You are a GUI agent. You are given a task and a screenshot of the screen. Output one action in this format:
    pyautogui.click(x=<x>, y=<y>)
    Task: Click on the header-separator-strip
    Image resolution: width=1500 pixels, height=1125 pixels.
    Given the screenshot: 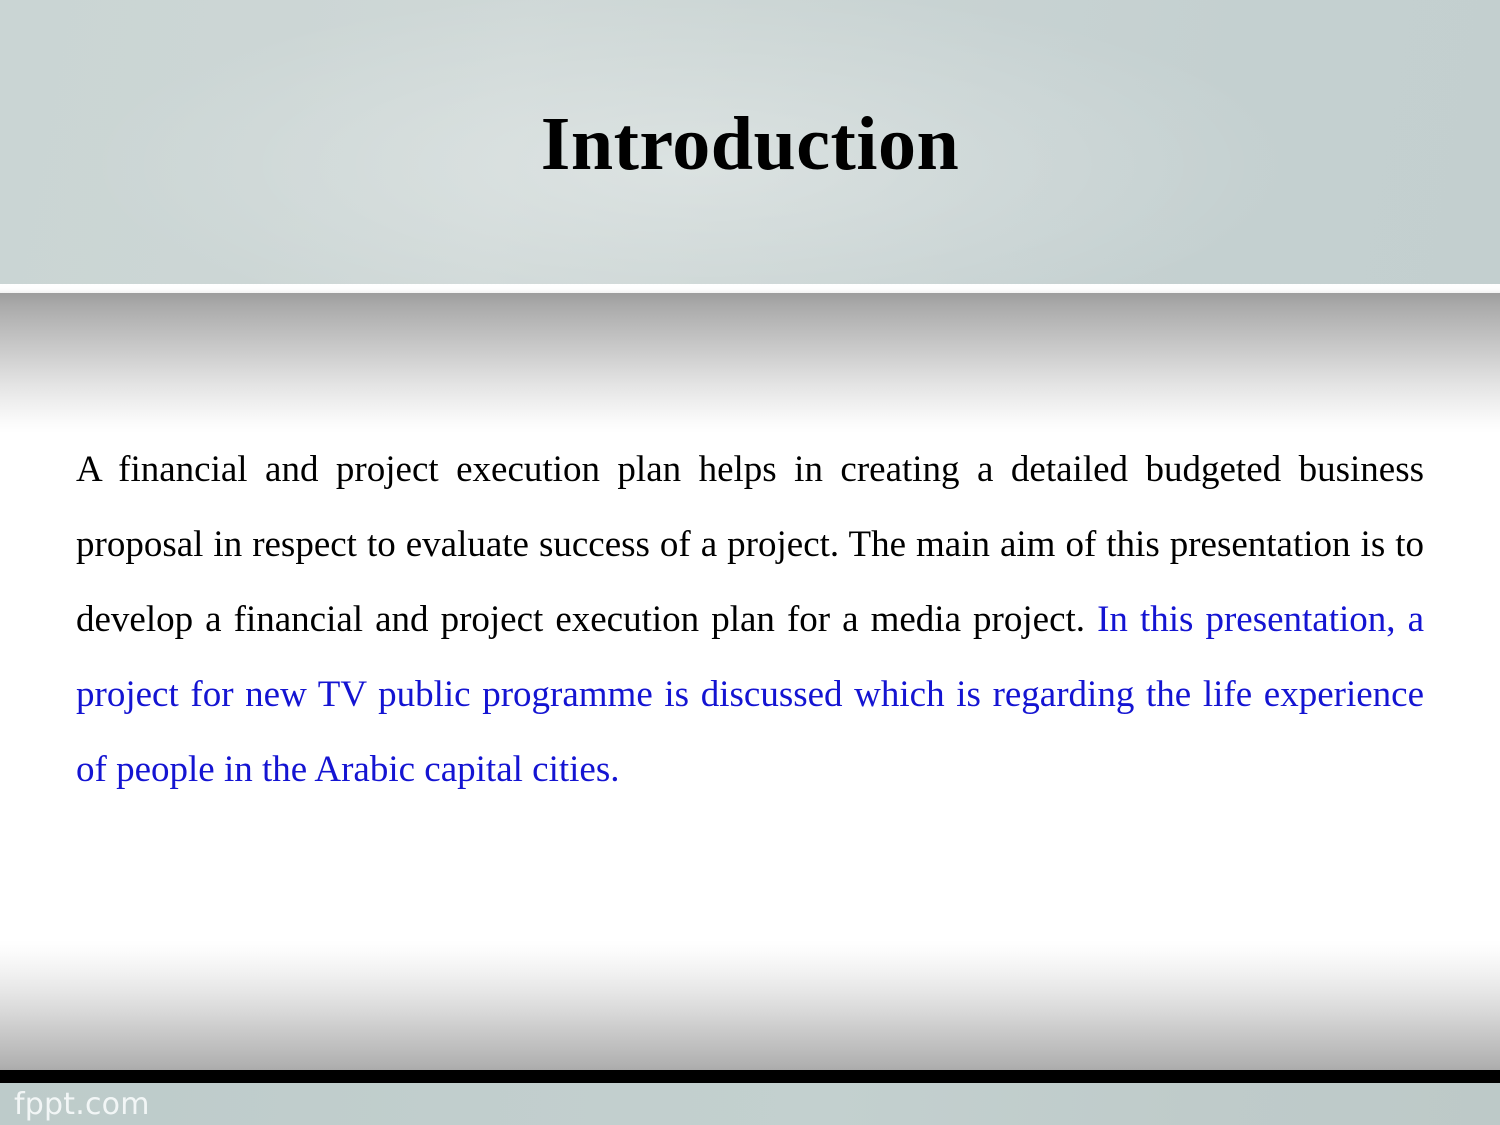 What is the action you would take?
    pyautogui.click(x=750, y=288)
    